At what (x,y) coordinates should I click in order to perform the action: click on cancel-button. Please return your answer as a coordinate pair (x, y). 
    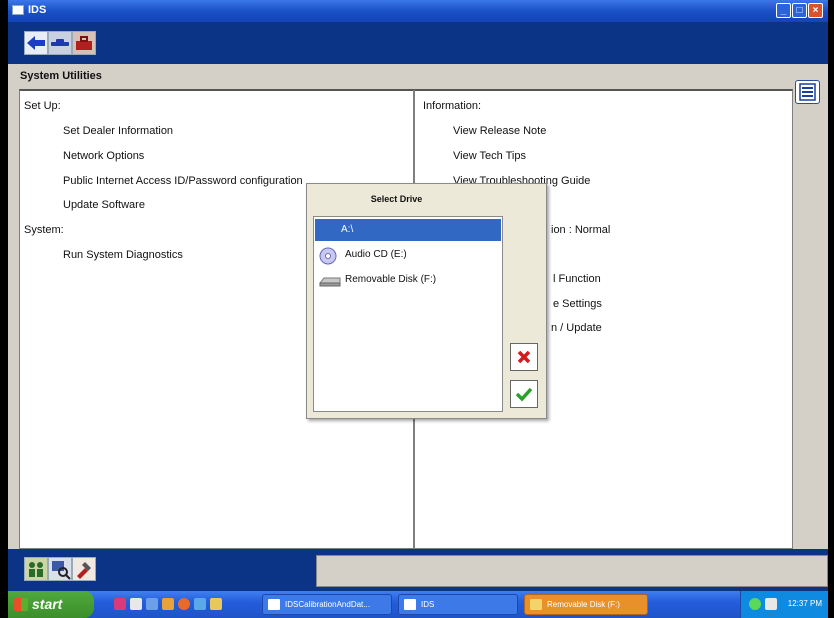
    Looking at the image, I should click on (524, 357).